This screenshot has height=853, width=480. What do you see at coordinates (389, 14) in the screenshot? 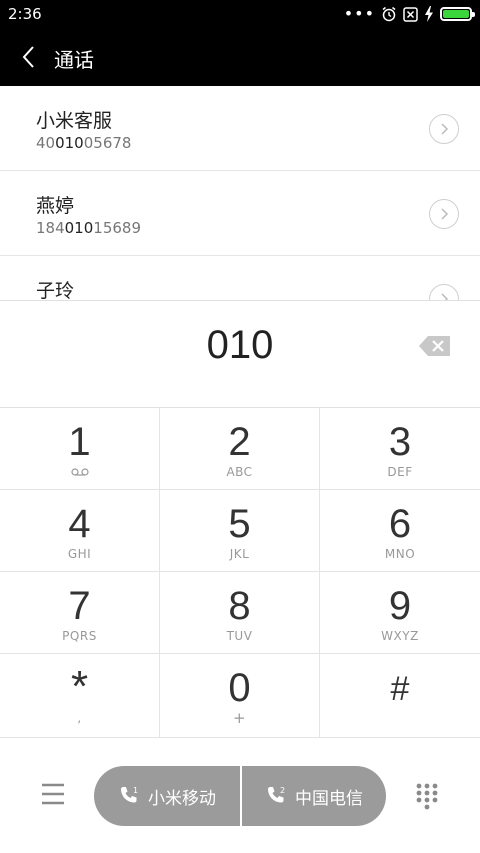
I see `alarm-icon` at bounding box center [389, 14].